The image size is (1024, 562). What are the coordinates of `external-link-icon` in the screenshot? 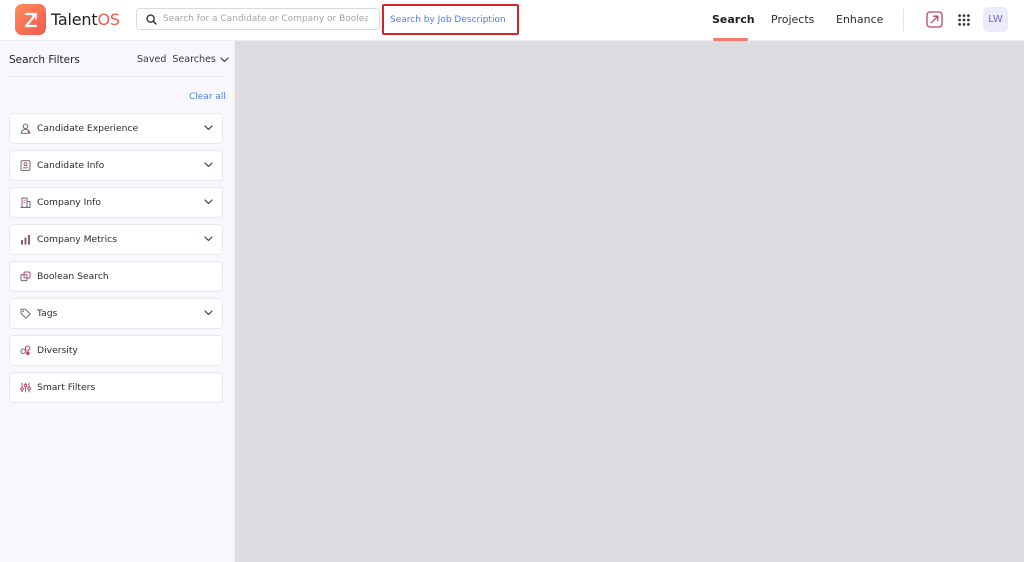 It's located at (934, 19).